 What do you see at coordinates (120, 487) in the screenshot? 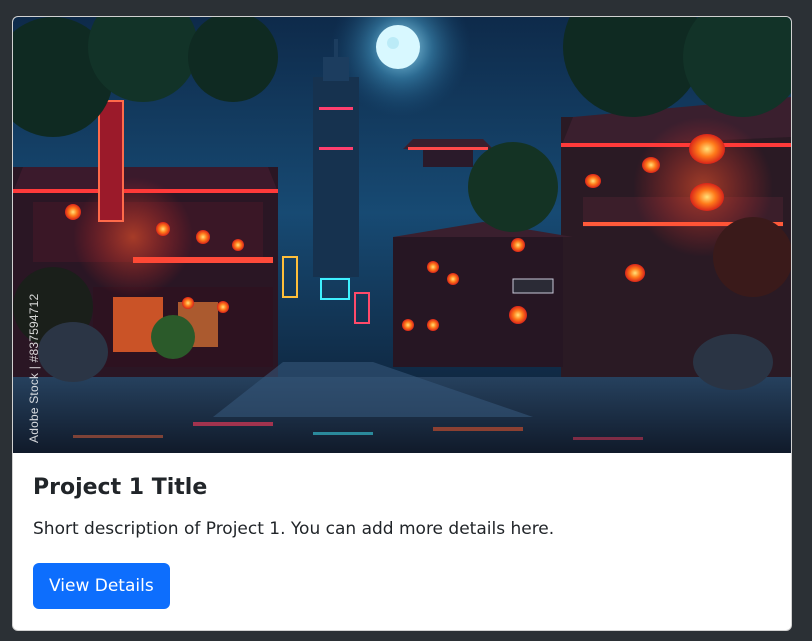
I see `card-title: Project 1 Title` at bounding box center [120, 487].